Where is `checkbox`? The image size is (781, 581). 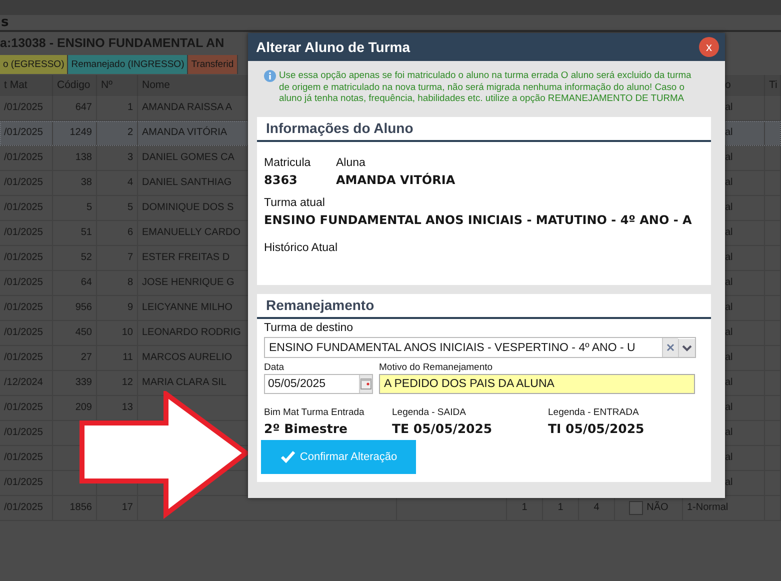
checkbox is located at coordinates (635, 508).